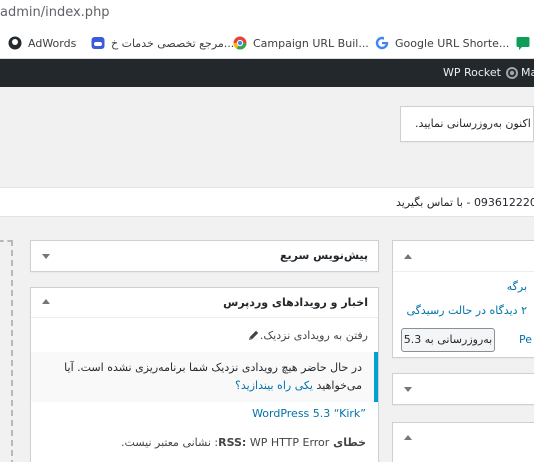 This screenshot has height=462, width=534. Describe the element at coordinates (52, 43) in the screenshot. I see `bookmark-label: AdWords` at that location.